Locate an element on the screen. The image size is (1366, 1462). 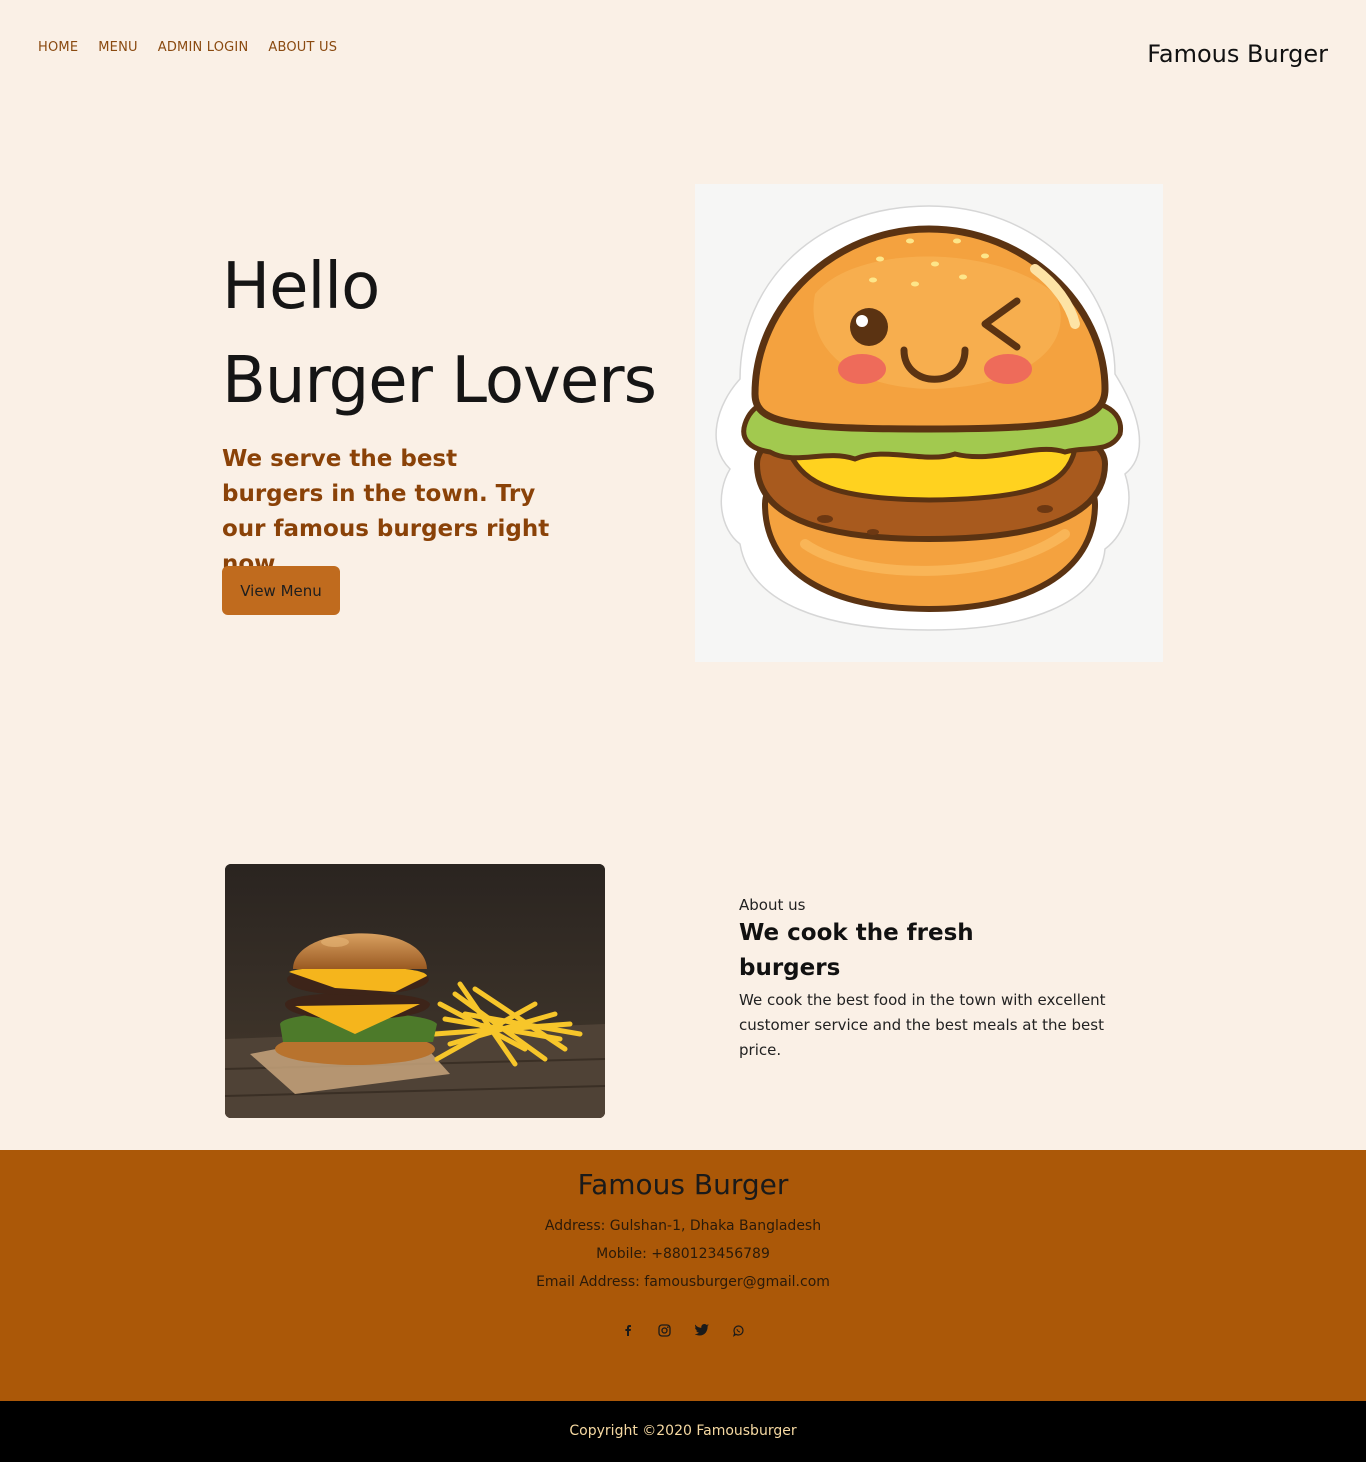
nav-item-home: HOME is located at coordinates (58, 47).